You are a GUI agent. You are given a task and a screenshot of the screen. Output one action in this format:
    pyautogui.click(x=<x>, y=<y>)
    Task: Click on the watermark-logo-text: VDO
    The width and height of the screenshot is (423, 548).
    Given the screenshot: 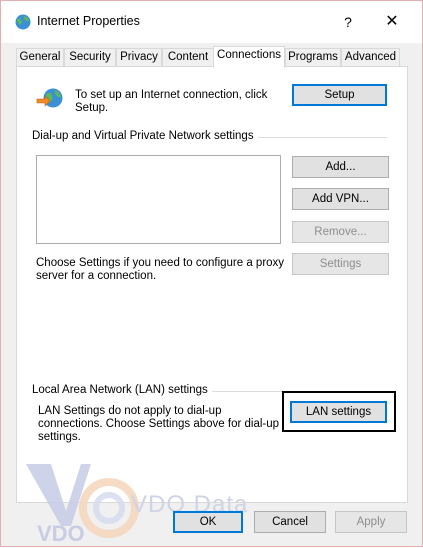 What is the action you would take?
    pyautogui.click(x=61, y=533)
    